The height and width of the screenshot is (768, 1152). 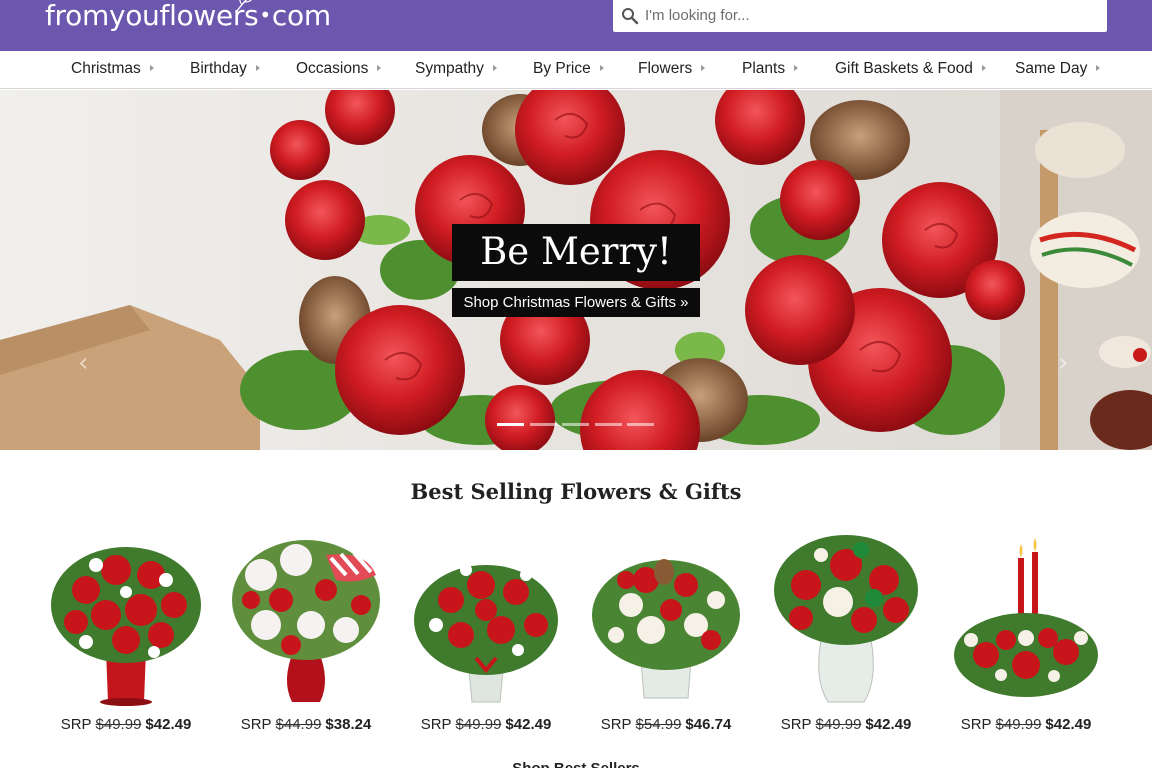 What do you see at coordinates (301, 16) in the screenshot?
I see `logo-text-tld: com` at bounding box center [301, 16].